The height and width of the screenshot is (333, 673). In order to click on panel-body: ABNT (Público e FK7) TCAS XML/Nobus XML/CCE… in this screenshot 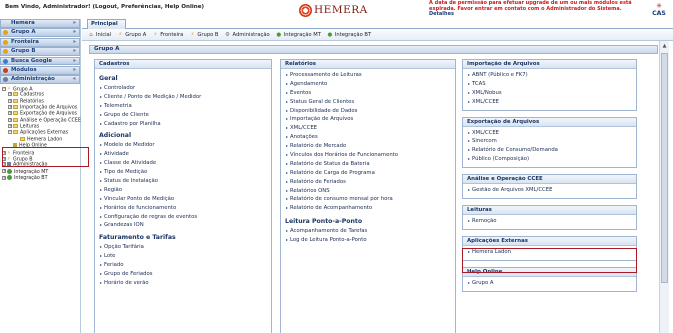, I will do `click(549, 89)`.